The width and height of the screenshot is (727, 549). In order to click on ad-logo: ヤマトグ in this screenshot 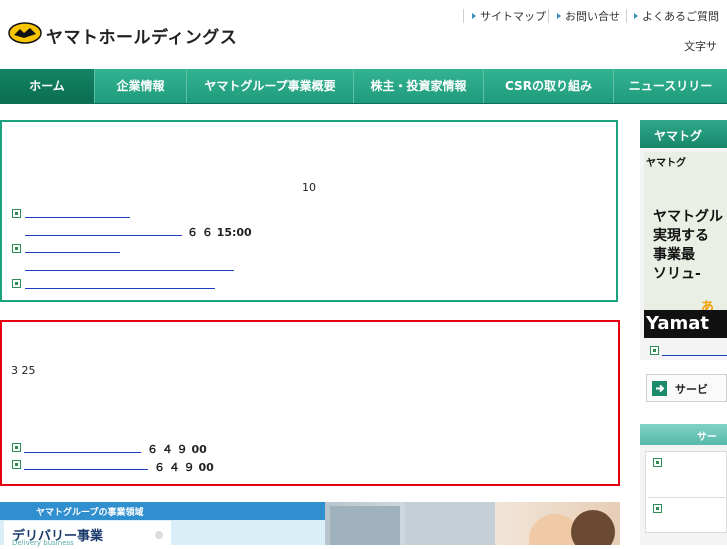, I will do `click(666, 163)`.